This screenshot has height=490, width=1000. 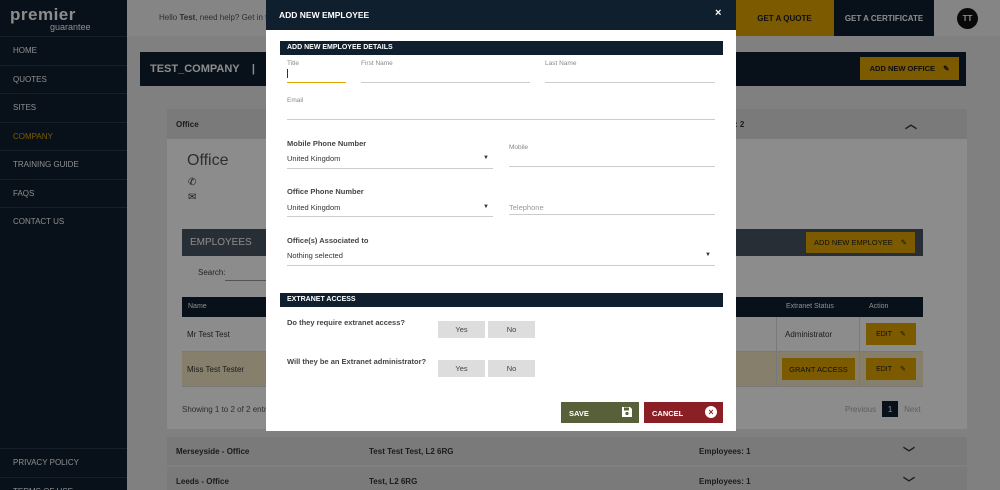 What do you see at coordinates (718, 13) in the screenshot?
I see `close-icon: ×` at bounding box center [718, 13].